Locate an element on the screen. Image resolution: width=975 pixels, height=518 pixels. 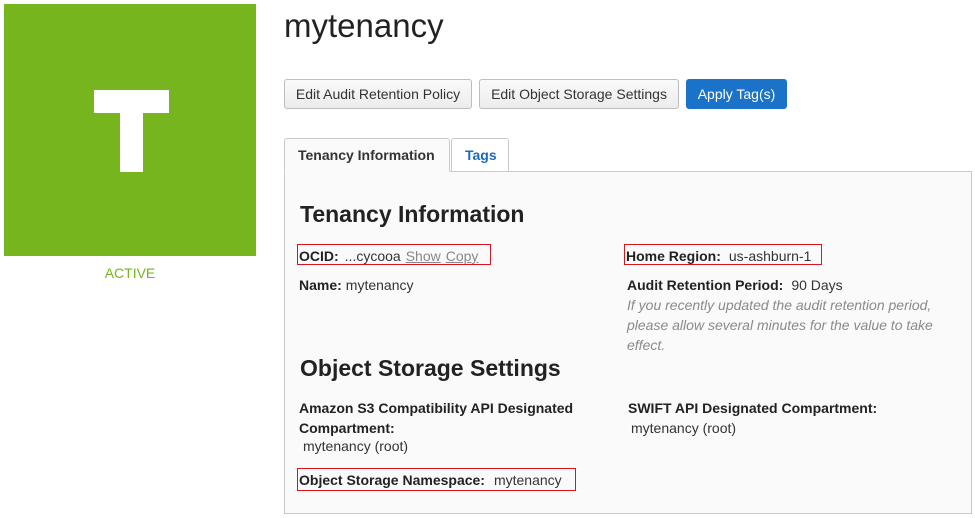
namespace-label: Object Storage Namespace: is located at coordinates (392, 480).